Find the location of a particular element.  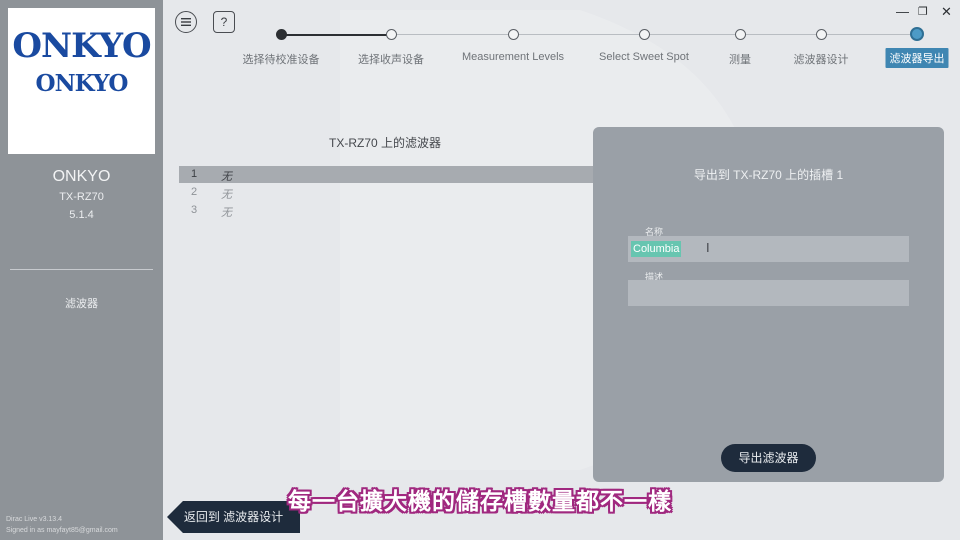

device-name: ONKYO is located at coordinates (81, 176).